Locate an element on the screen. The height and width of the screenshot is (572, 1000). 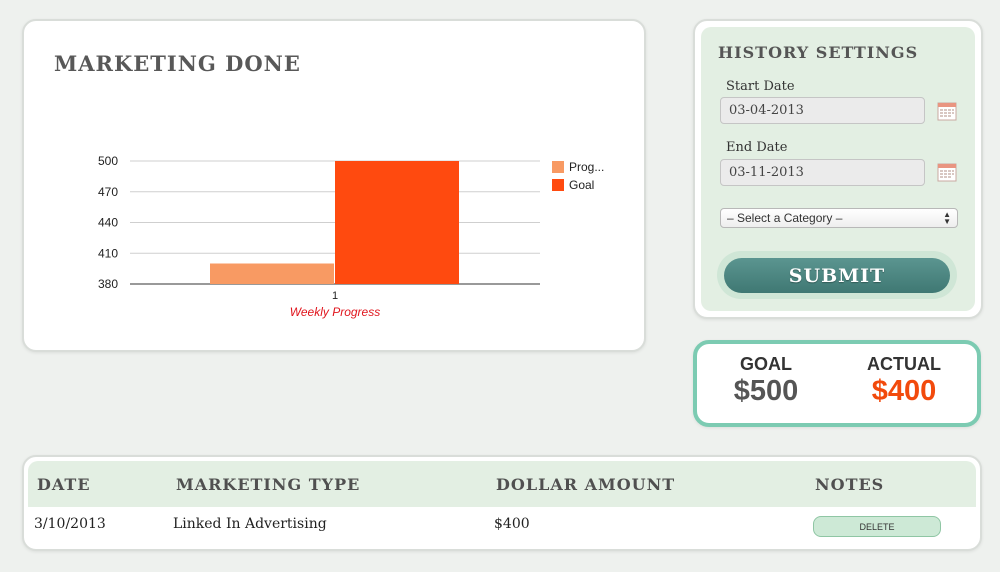
legend-label: Goal is located at coordinates (581, 185).